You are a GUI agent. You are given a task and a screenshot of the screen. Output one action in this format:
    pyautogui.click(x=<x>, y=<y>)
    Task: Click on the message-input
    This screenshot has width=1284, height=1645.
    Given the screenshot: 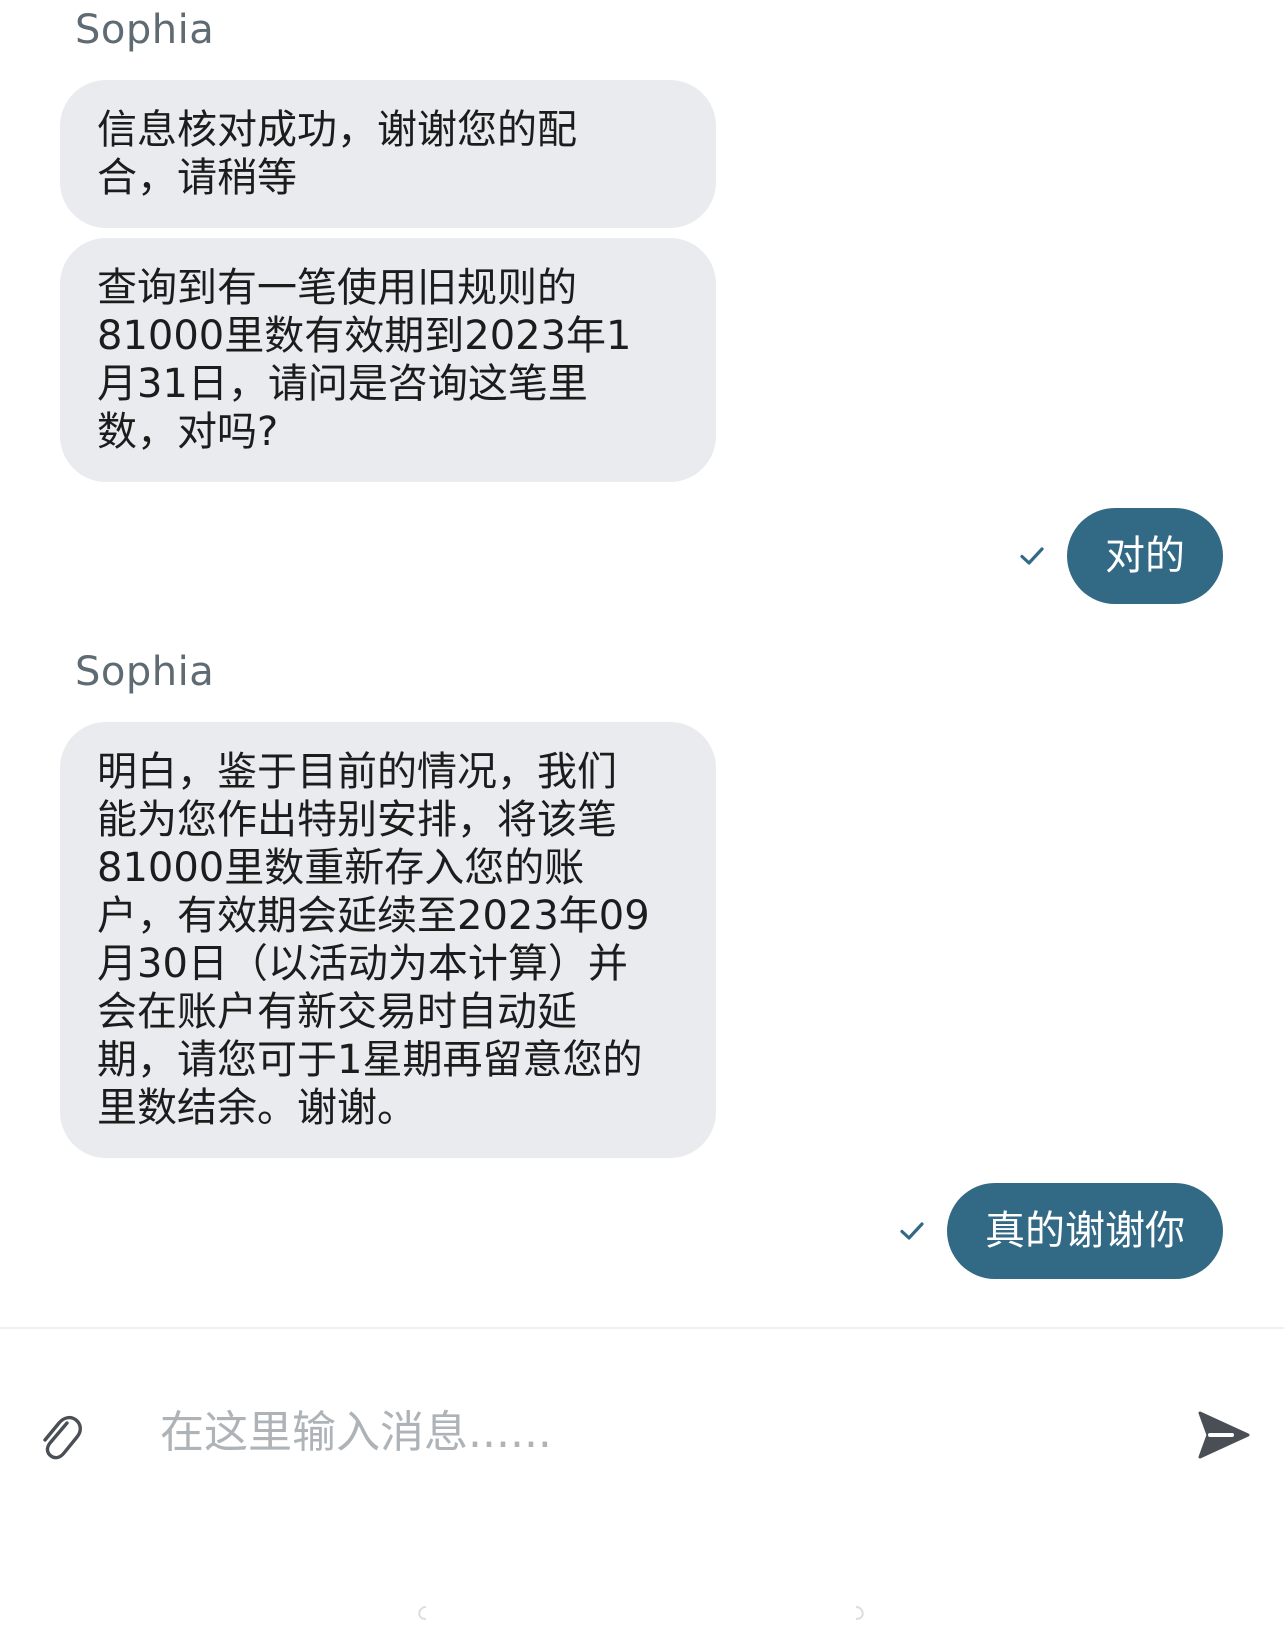 What is the action you would take?
    pyautogui.click(x=640, y=1432)
    